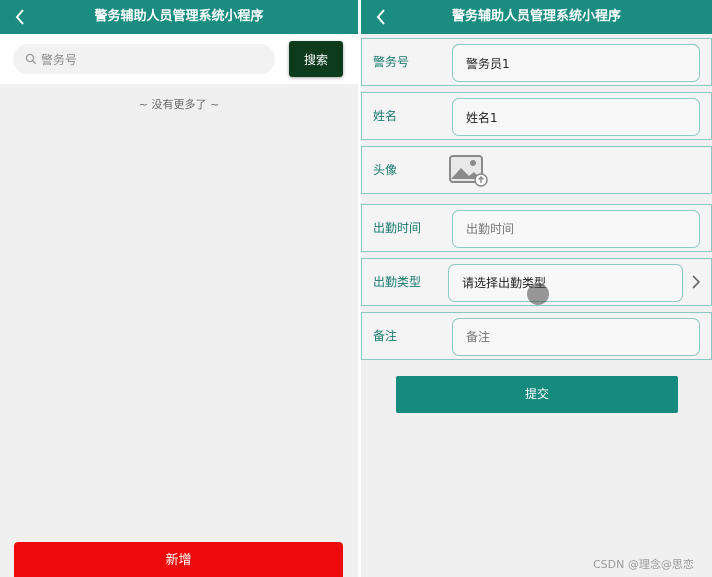  Describe the element at coordinates (565, 283) in the screenshot. I see `attendance-type-select: 请选择出勤类型` at that location.